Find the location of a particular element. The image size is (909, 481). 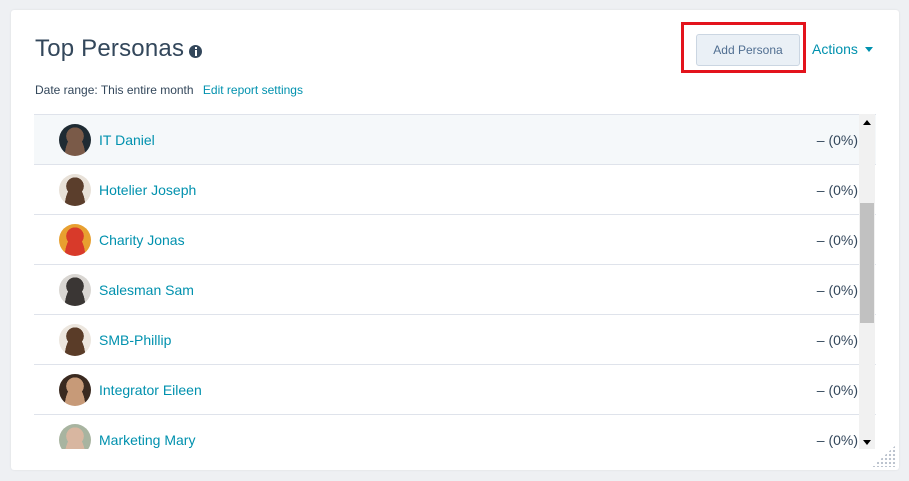

persona-name-link: IT Daniel is located at coordinates (127, 140).